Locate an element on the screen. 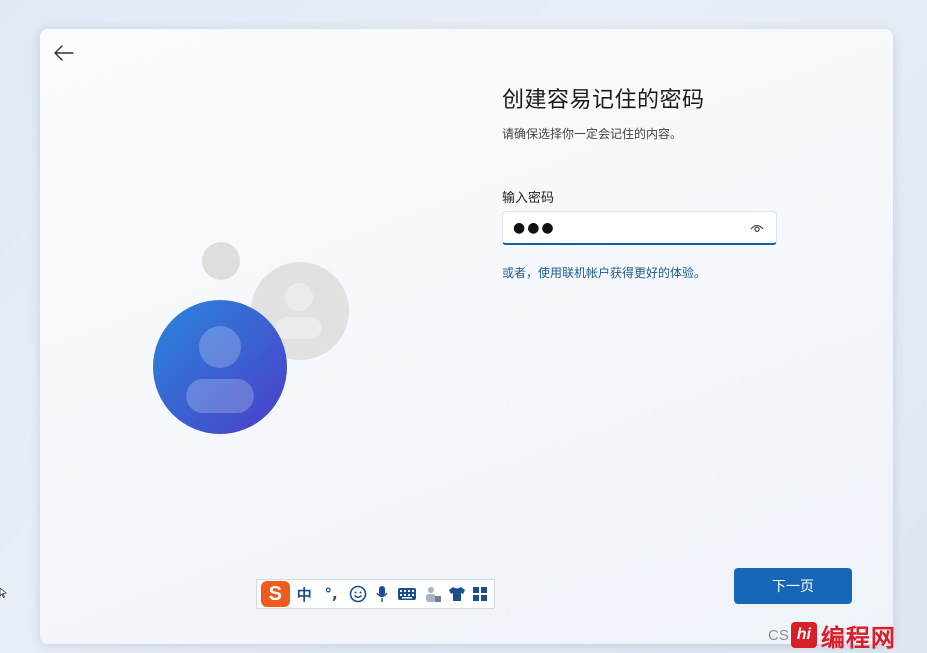 The image size is (927, 653). watermark-logo-icon: hi is located at coordinates (803, 635).